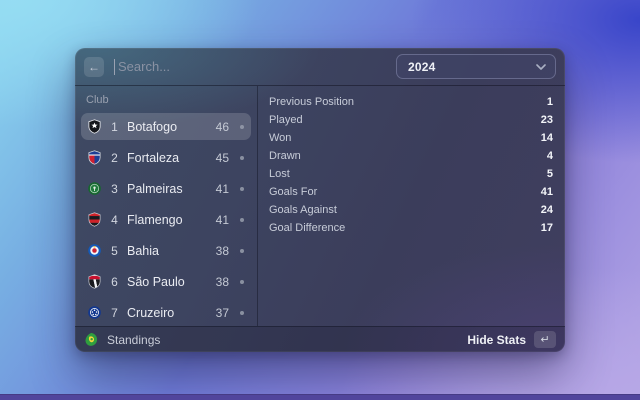 The image size is (640, 400). What do you see at coordinates (155, 188) in the screenshot?
I see `club-name: Palmeiras` at bounding box center [155, 188].